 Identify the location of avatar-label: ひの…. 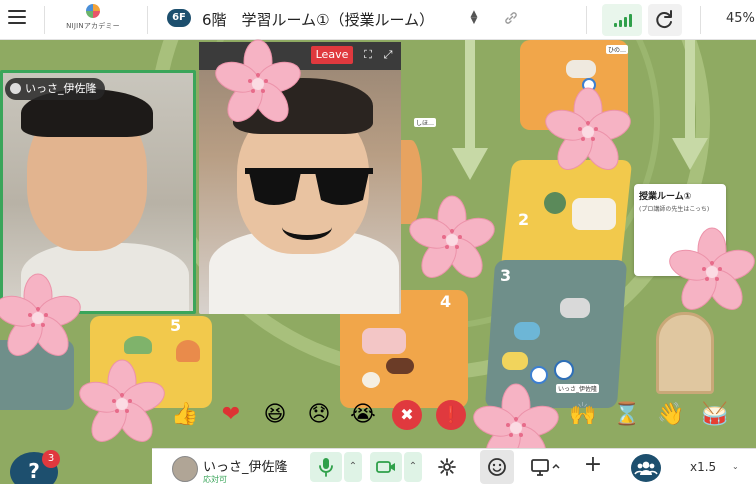
(617, 49).